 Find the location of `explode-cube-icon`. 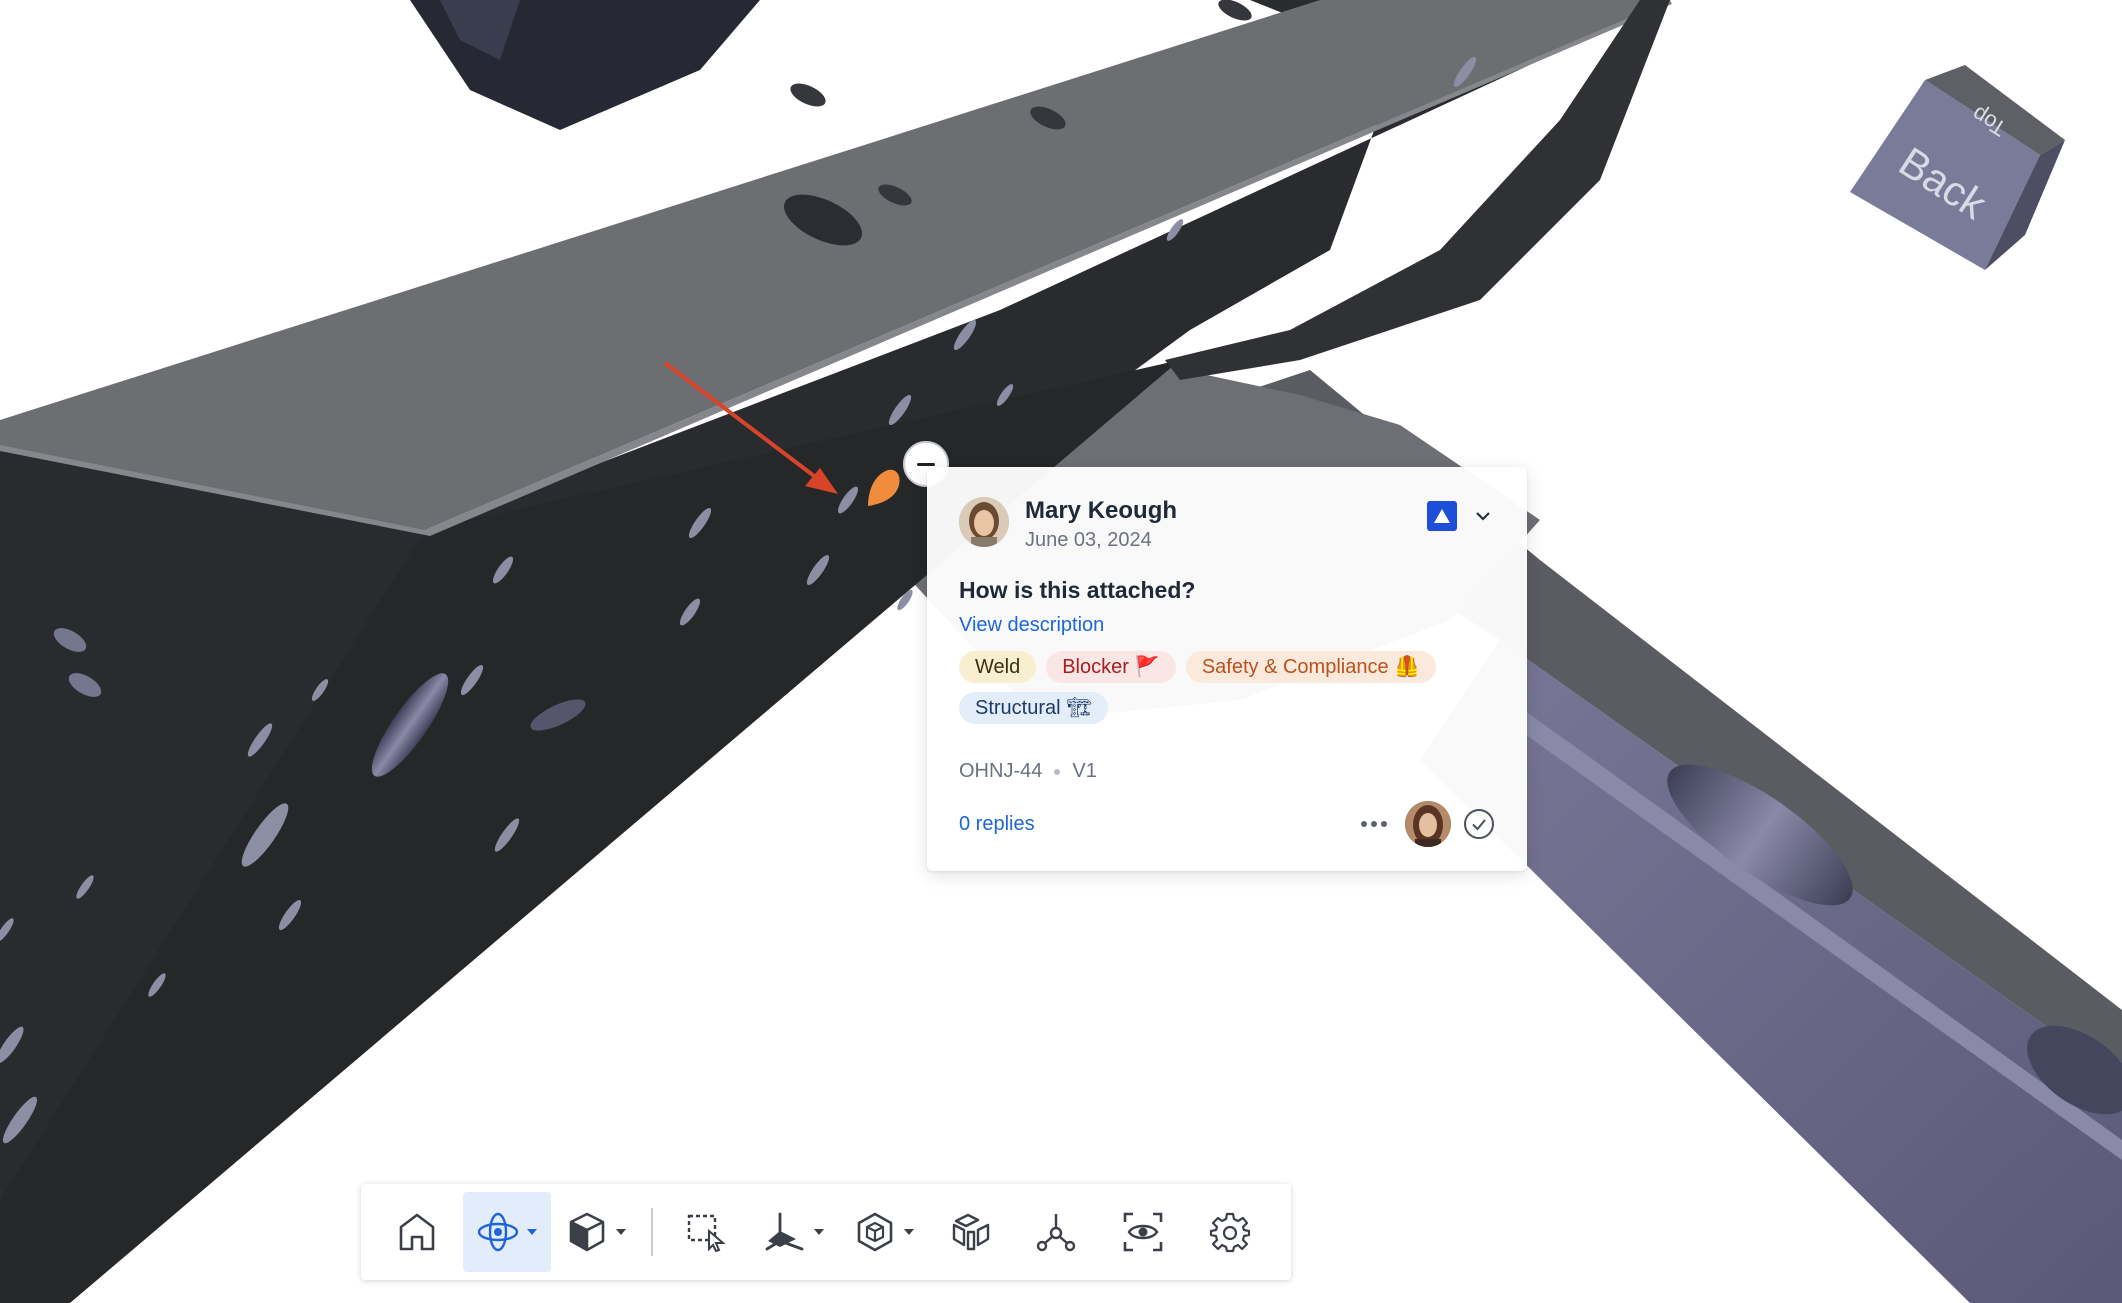

explode-cube-icon is located at coordinates (875, 1232).